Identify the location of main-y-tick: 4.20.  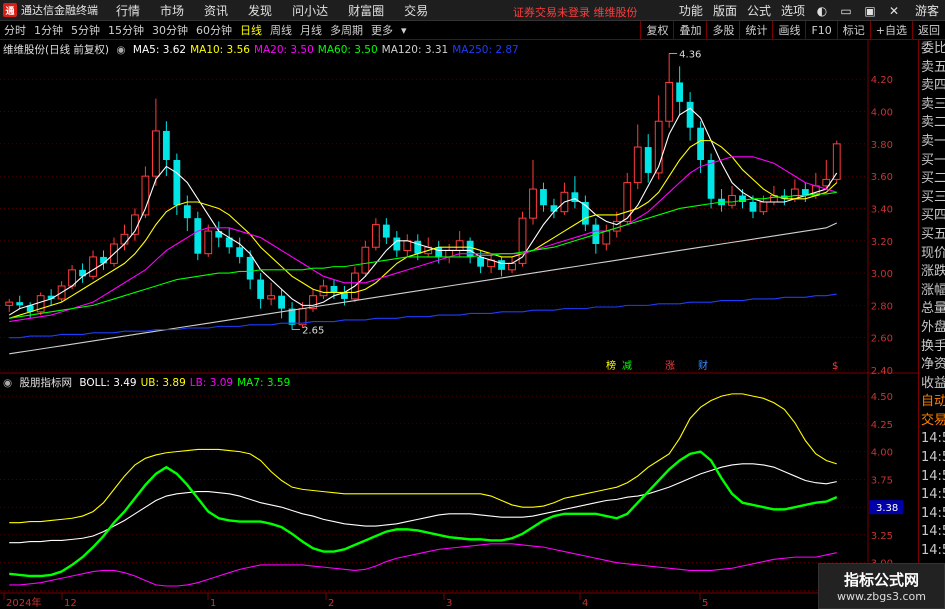
(882, 80).